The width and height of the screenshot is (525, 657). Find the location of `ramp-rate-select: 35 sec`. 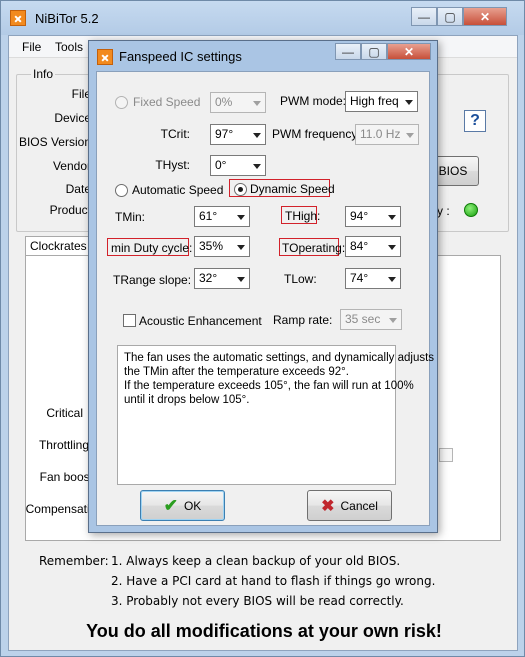

ramp-rate-select: 35 sec is located at coordinates (371, 319).